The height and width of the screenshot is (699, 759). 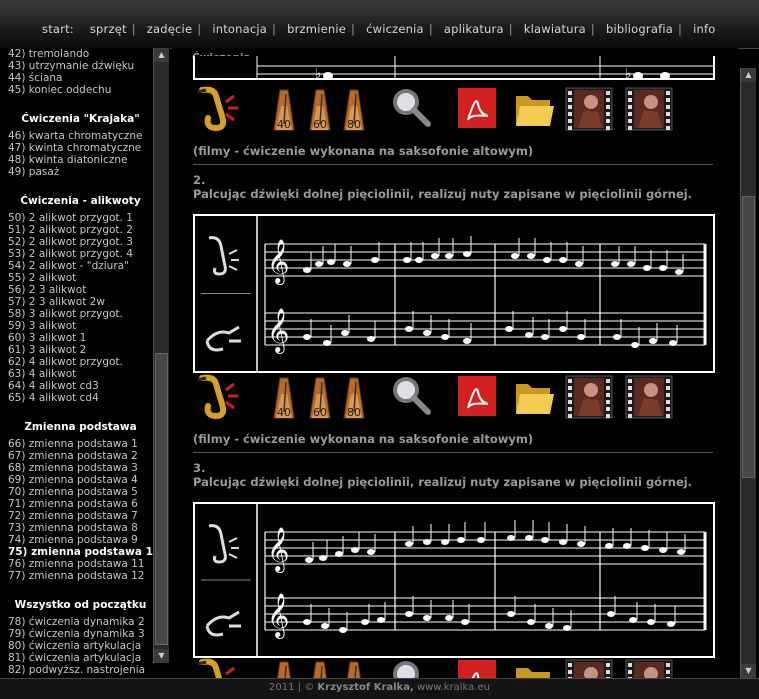 What do you see at coordinates (80, 386) in the screenshot?
I see `sidebar-link: 64) 4 alikwot cd3` at bounding box center [80, 386].